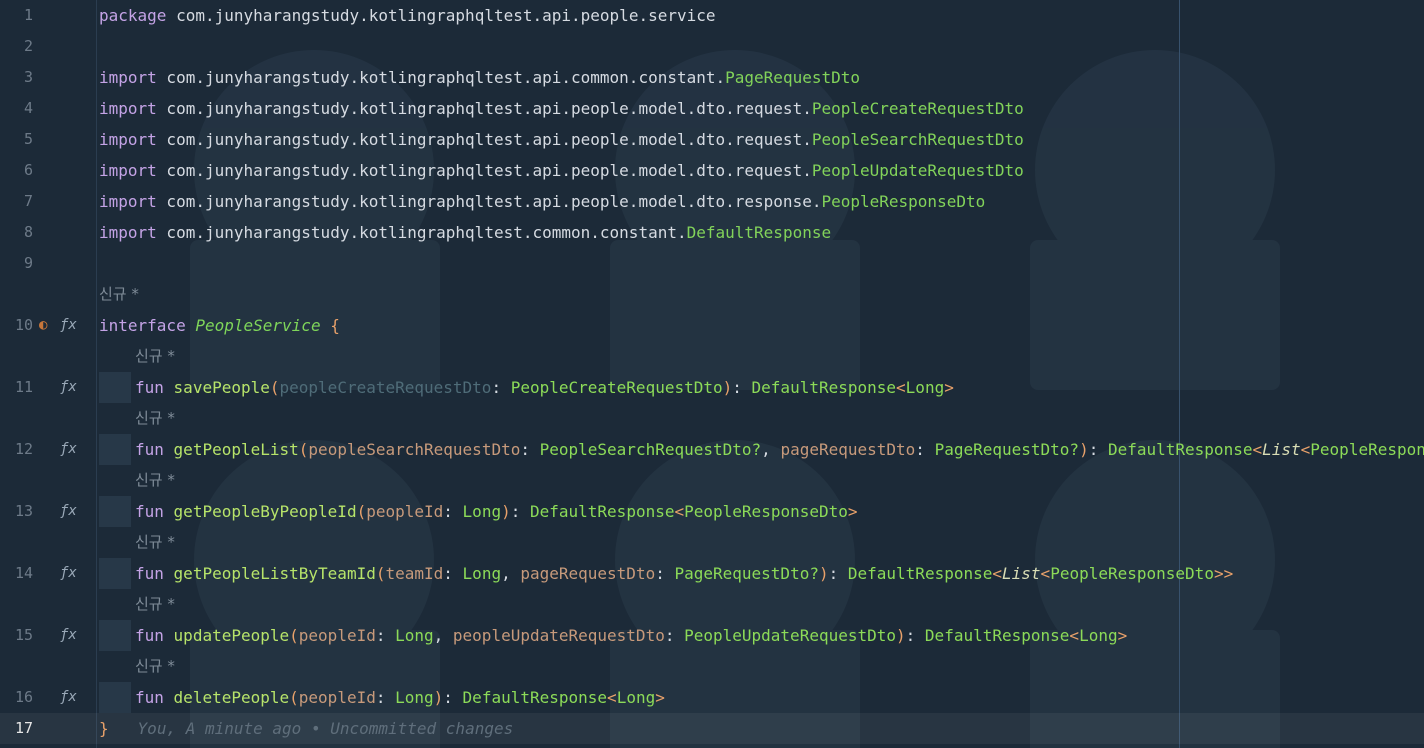  What do you see at coordinates (231, 697) in the screenshot?
I see `function-name: deletePeople` at bounding box center [231, 697].